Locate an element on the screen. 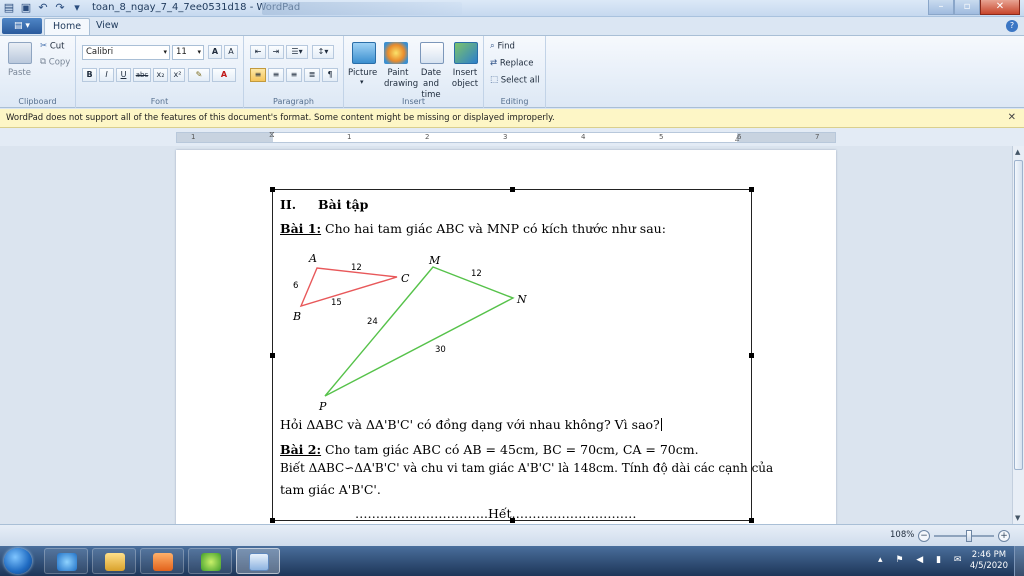 The image size is (1024, 576). scrollbar-thumb is located at coordinates (1018, 315).